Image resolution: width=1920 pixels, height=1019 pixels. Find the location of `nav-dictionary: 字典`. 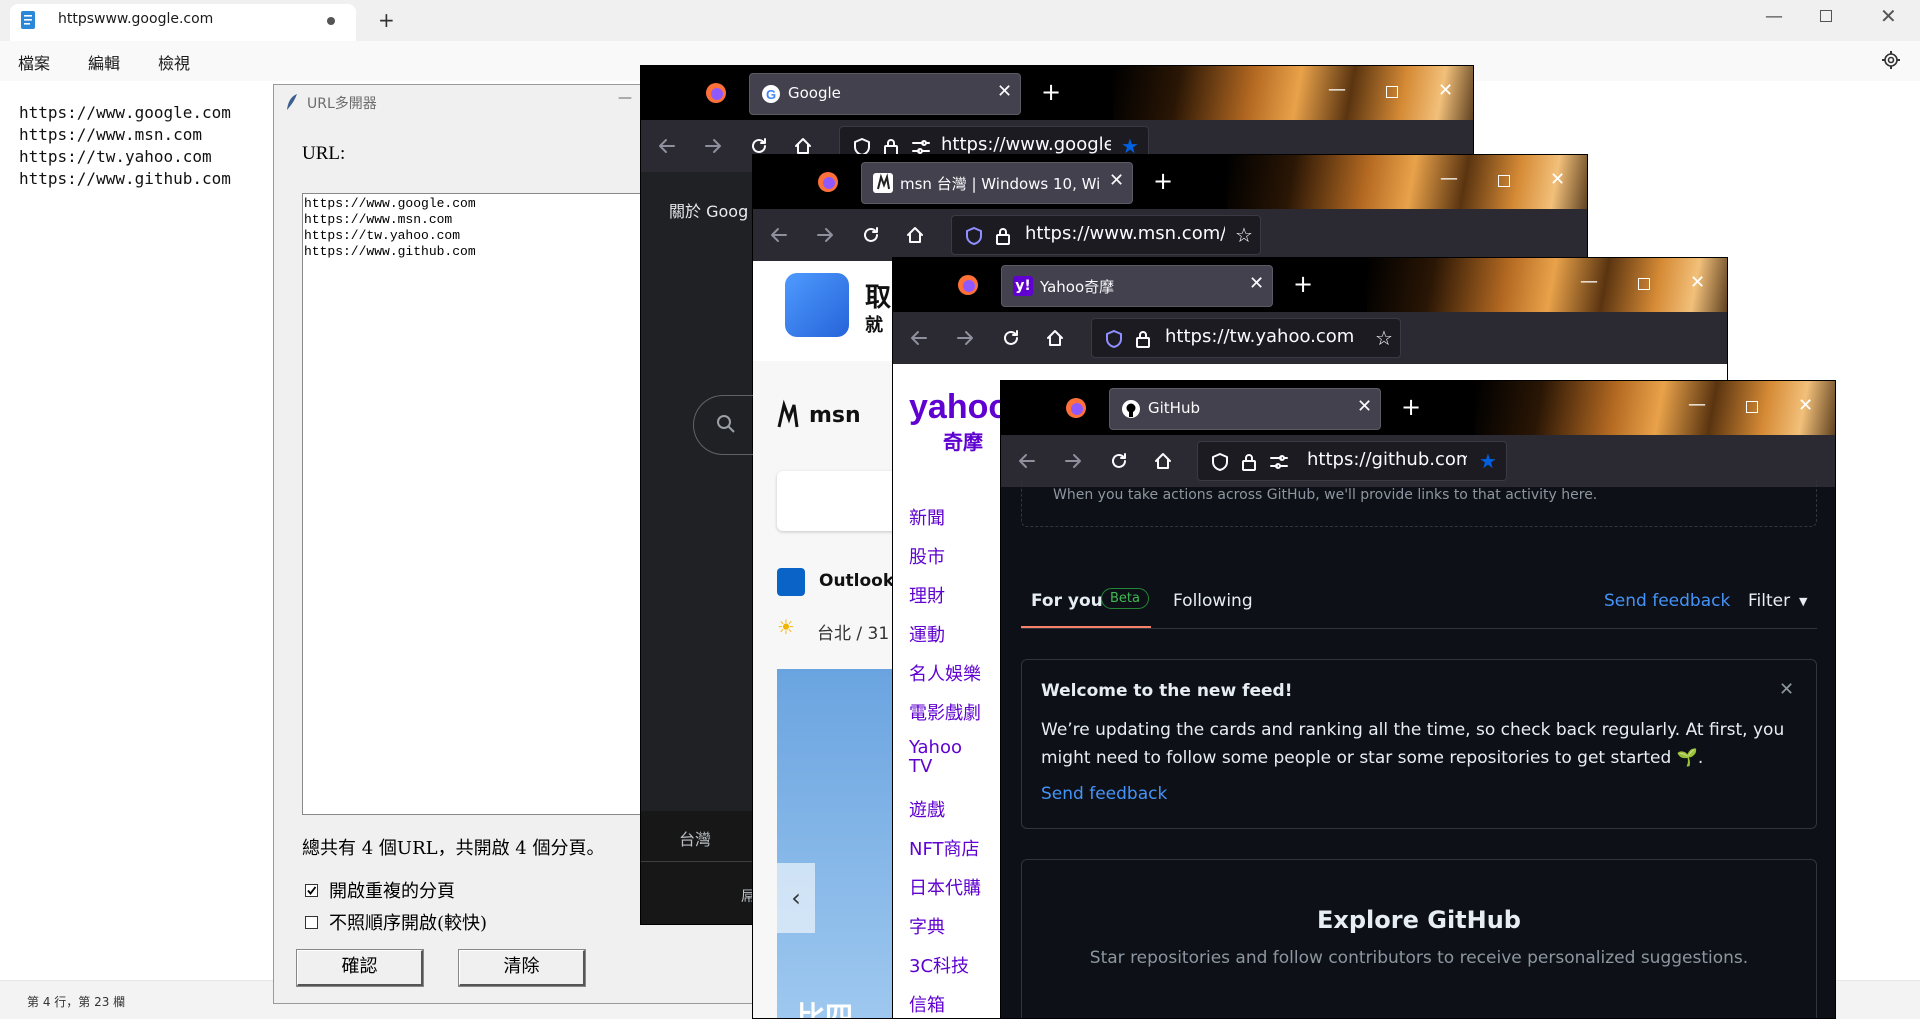

nav-dictionary: 字典 is located at coordinates (927, 926).